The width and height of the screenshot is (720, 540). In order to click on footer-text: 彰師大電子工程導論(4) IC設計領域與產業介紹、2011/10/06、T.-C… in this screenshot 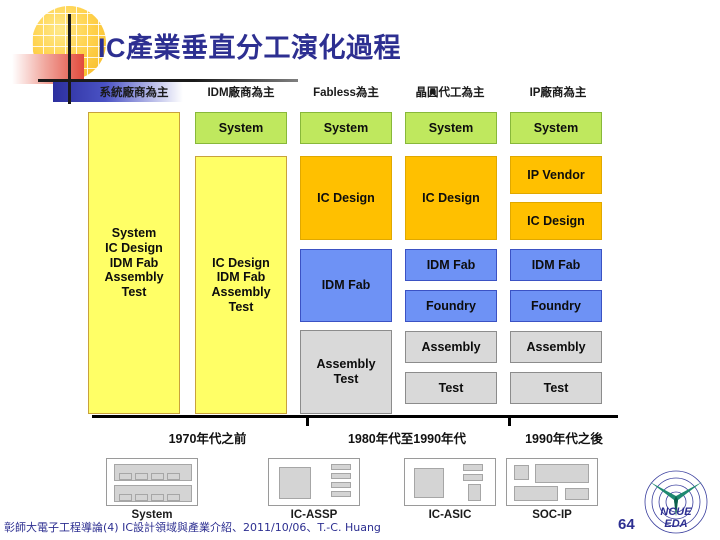, I will do `click(192, 527)`.